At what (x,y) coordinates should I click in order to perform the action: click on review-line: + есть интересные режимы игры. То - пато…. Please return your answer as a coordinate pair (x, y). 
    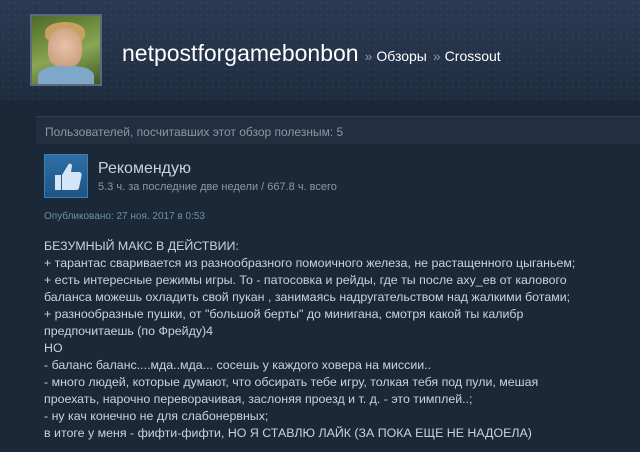
    Looking at the image, I should click on (305, 280).